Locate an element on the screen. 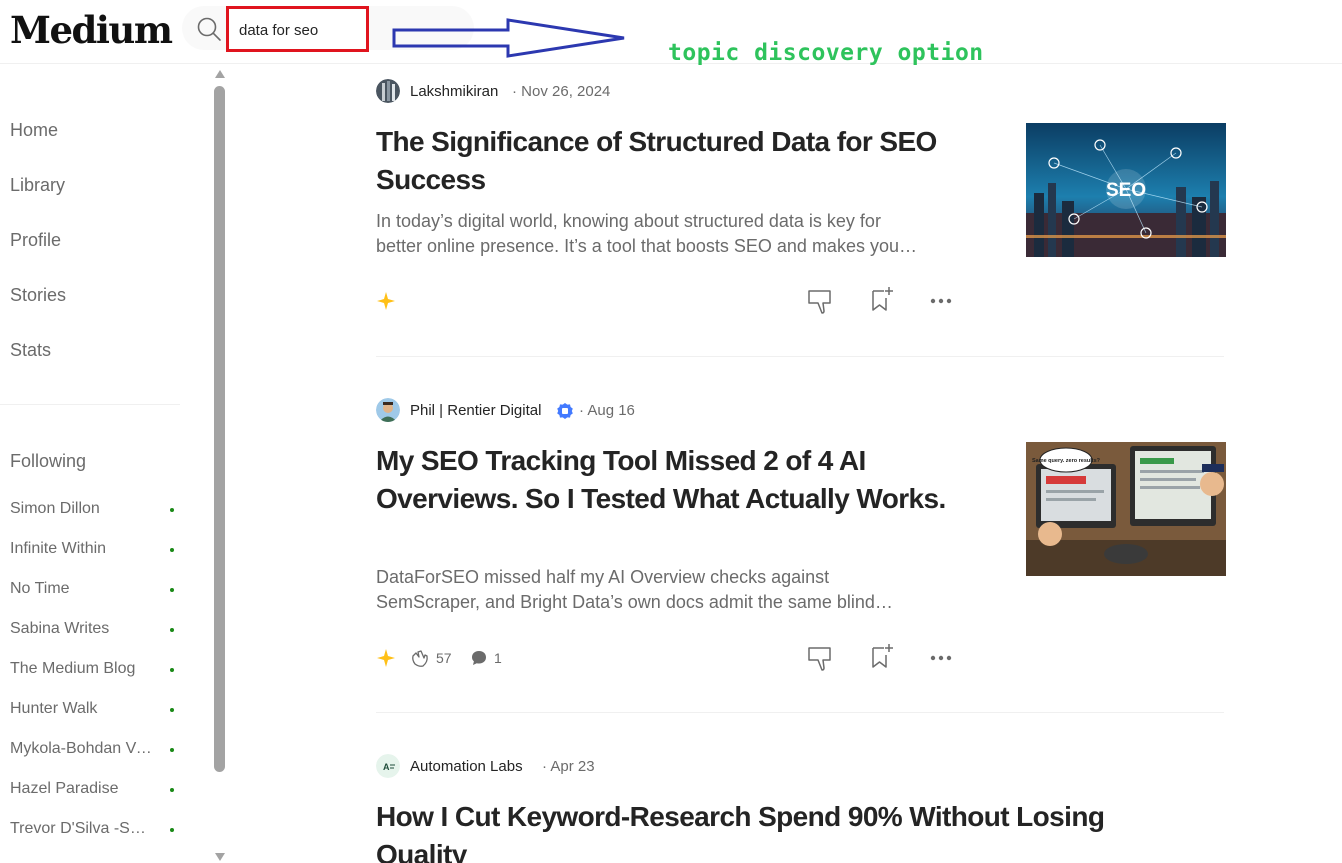 The width and height of the screenshot is (1342, 863). following-item: The Medium Blog is located at coordinates (97, 671).